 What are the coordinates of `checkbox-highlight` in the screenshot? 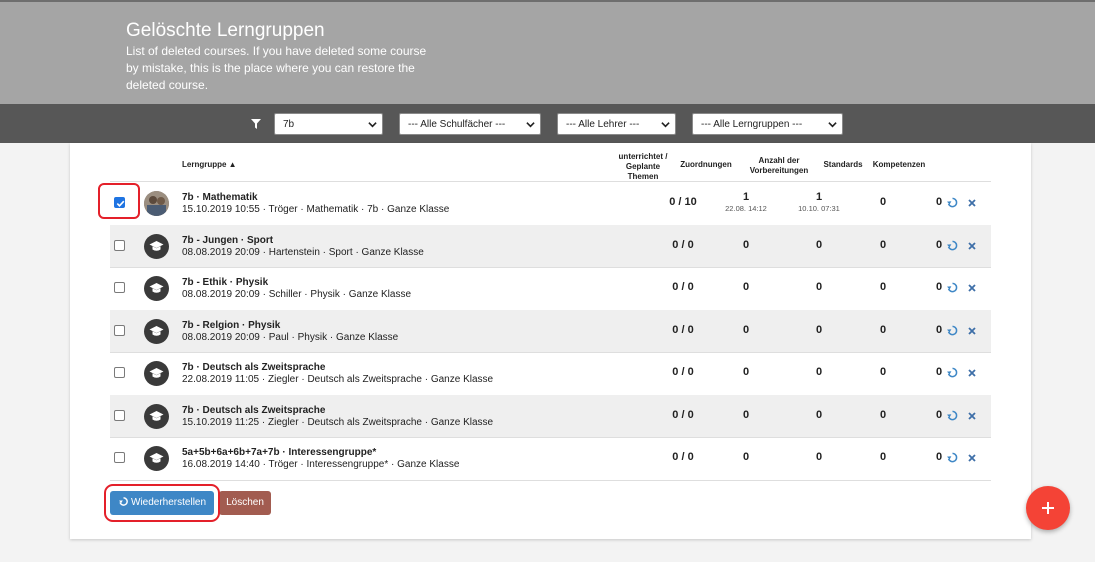 It's located at (119, 201).